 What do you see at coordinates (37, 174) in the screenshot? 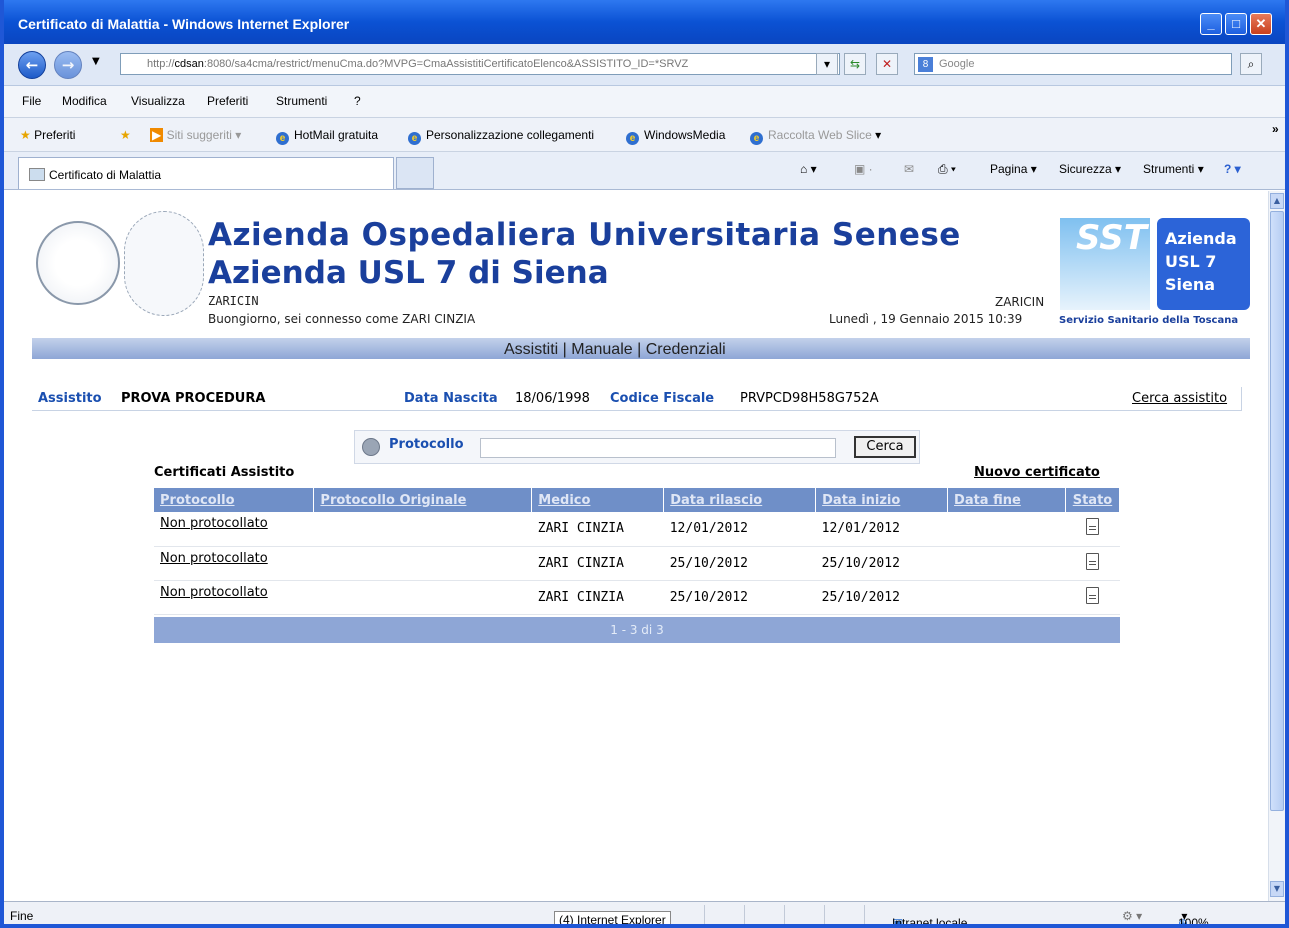
I see `page-icon` at bounding box center [37, 174].